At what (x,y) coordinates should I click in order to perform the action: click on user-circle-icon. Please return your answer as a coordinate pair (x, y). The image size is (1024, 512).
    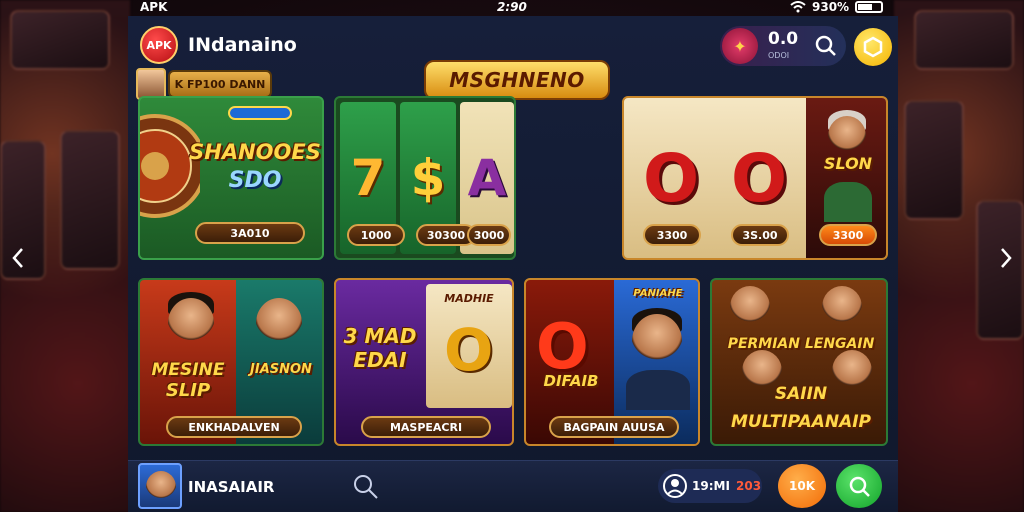
    Looking at the image, I should click on (675, 486).